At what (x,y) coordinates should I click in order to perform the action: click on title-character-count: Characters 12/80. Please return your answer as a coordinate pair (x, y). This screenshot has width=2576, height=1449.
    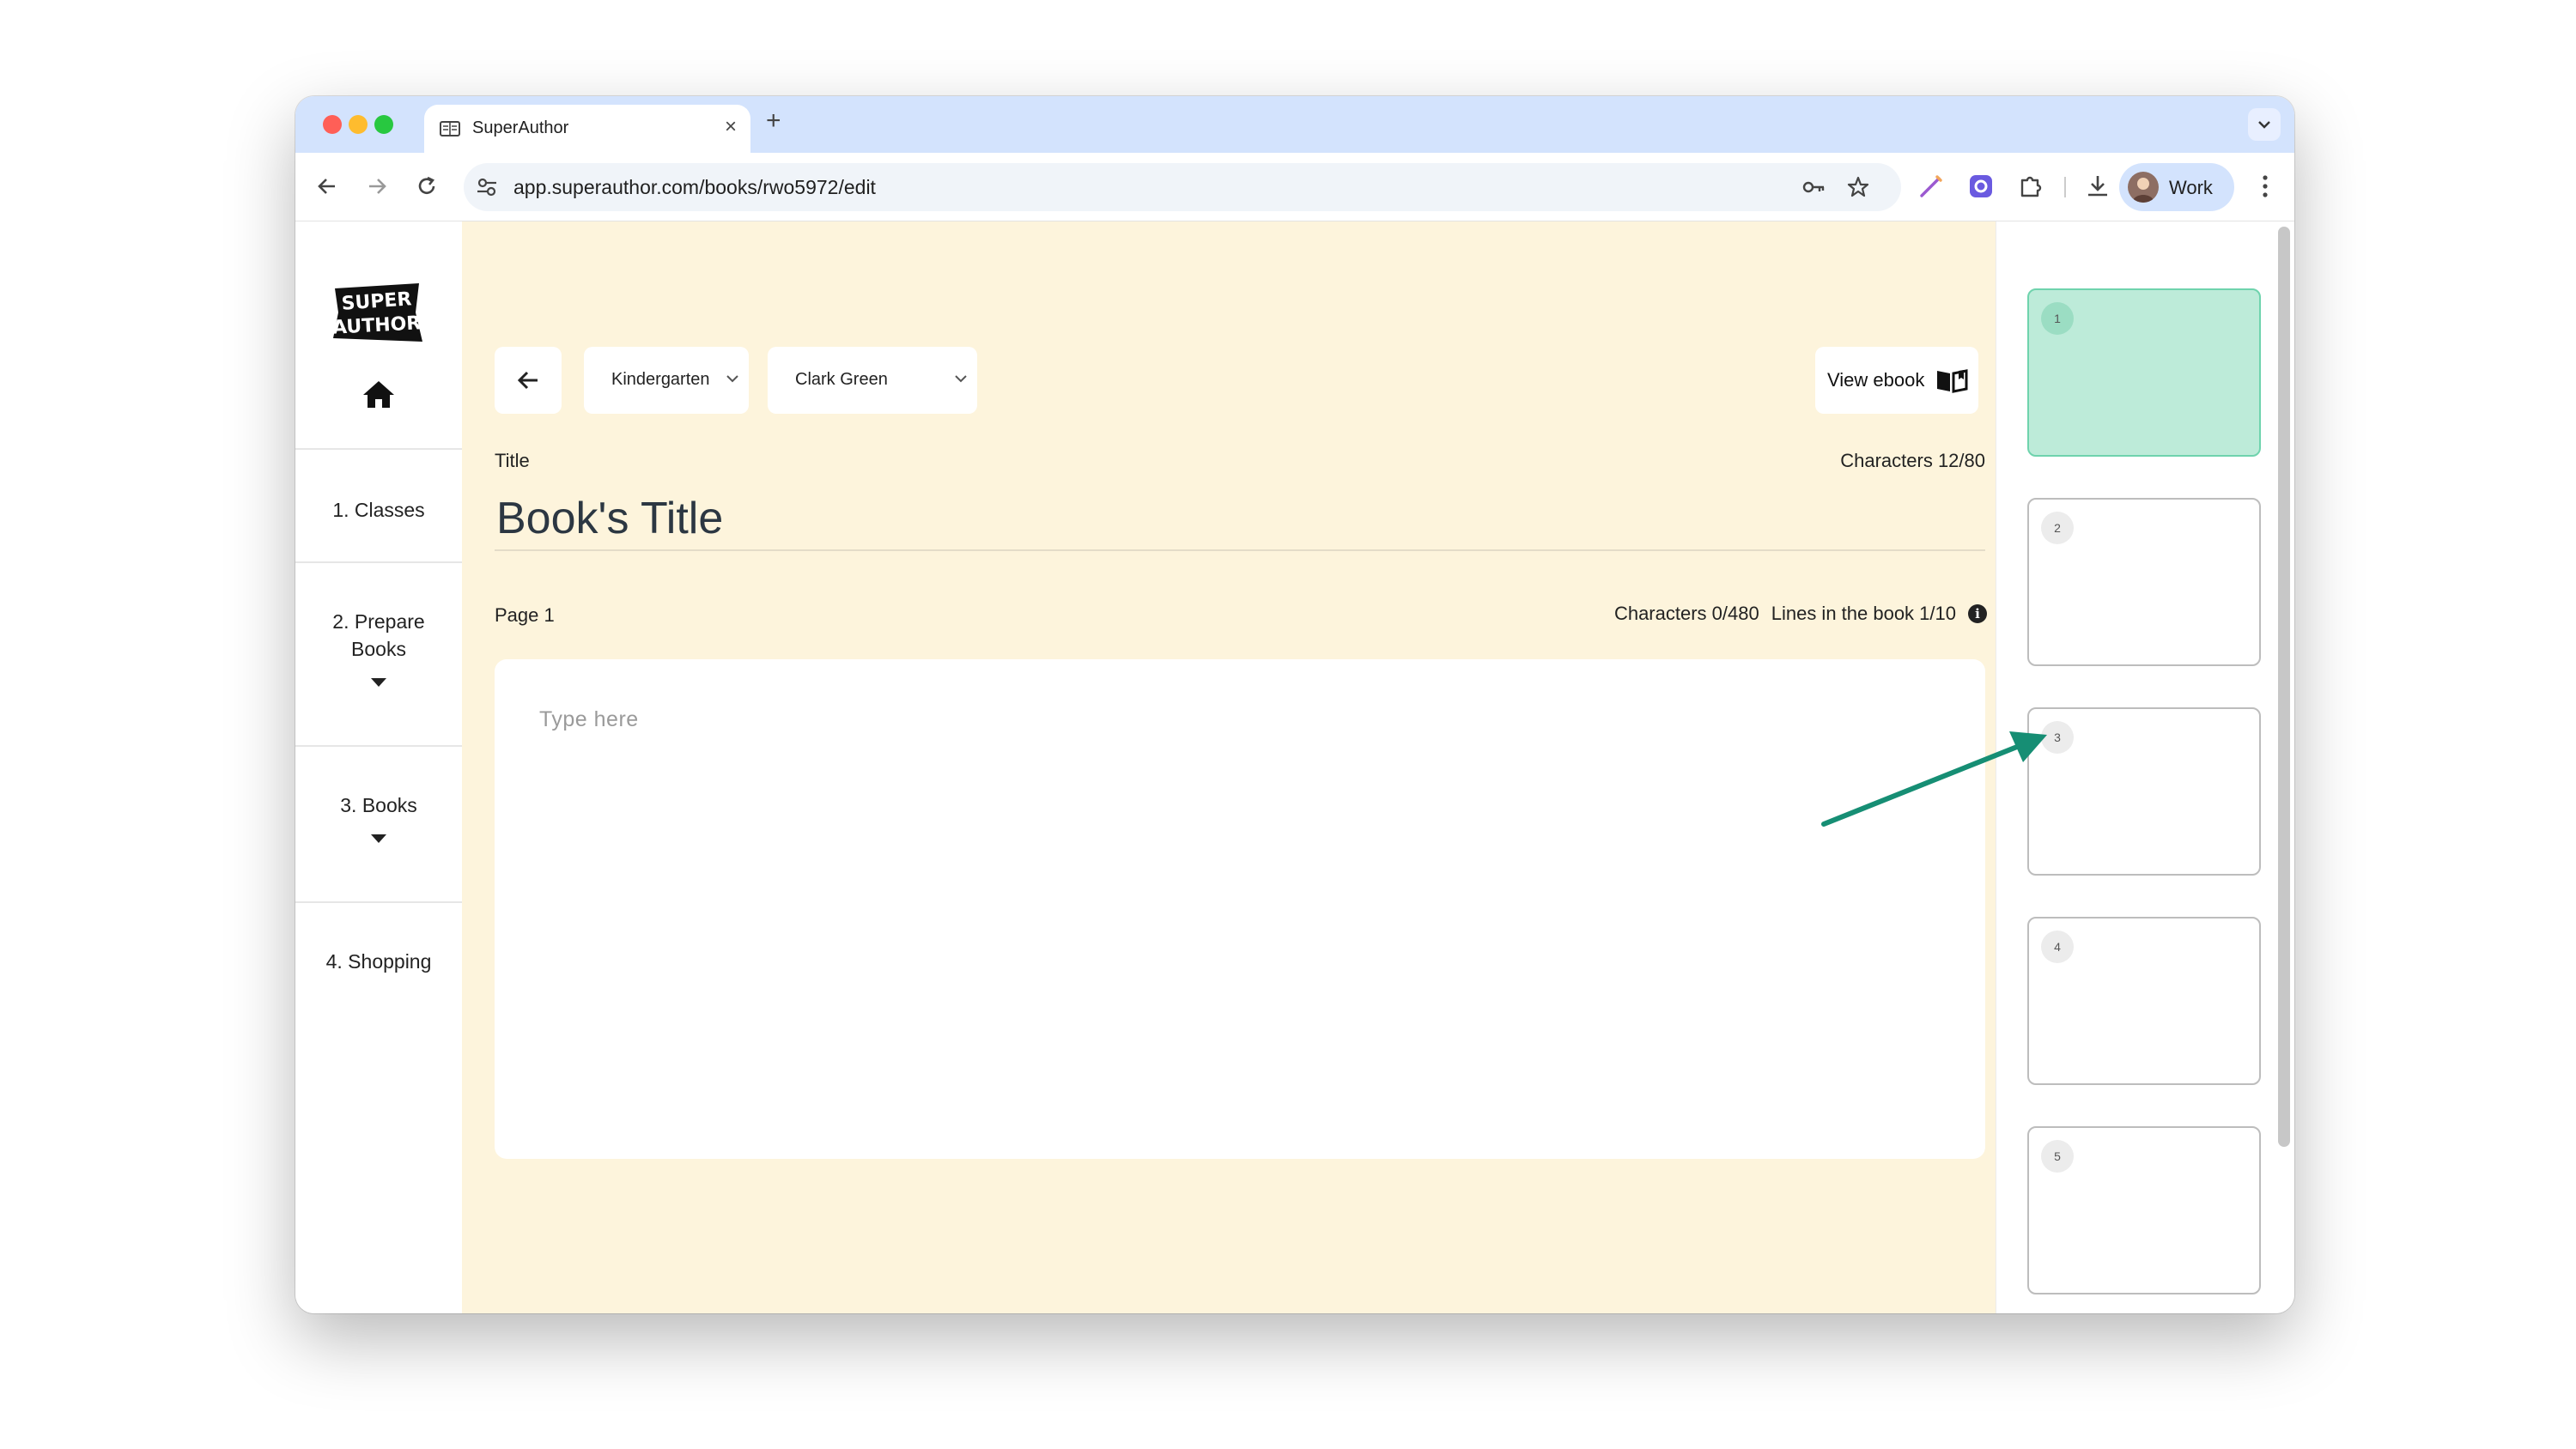
    Looking at the image, I should click on (1912, 460).